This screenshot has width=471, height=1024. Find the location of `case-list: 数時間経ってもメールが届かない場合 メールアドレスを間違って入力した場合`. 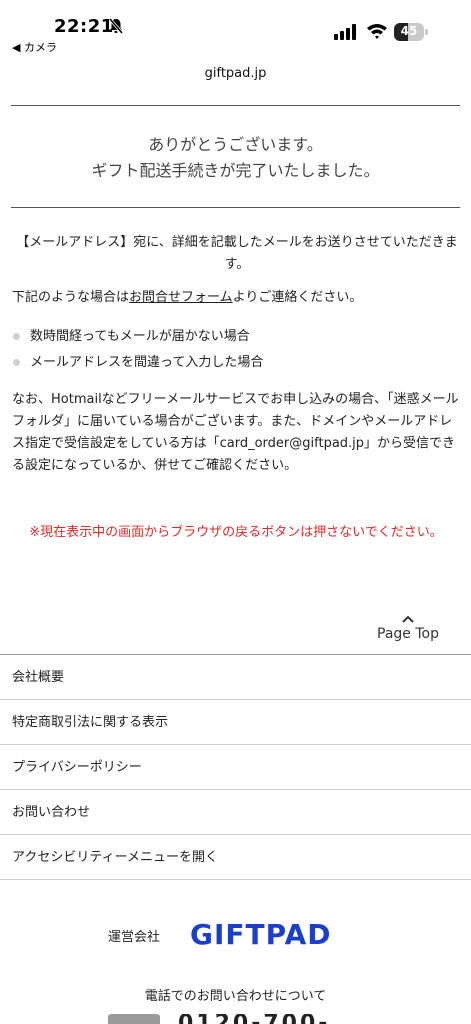

case-list: 数時間経ってもメールが届かない場合 メールアドレスを間違って入力した場合 is located at coordinates (237, 350).